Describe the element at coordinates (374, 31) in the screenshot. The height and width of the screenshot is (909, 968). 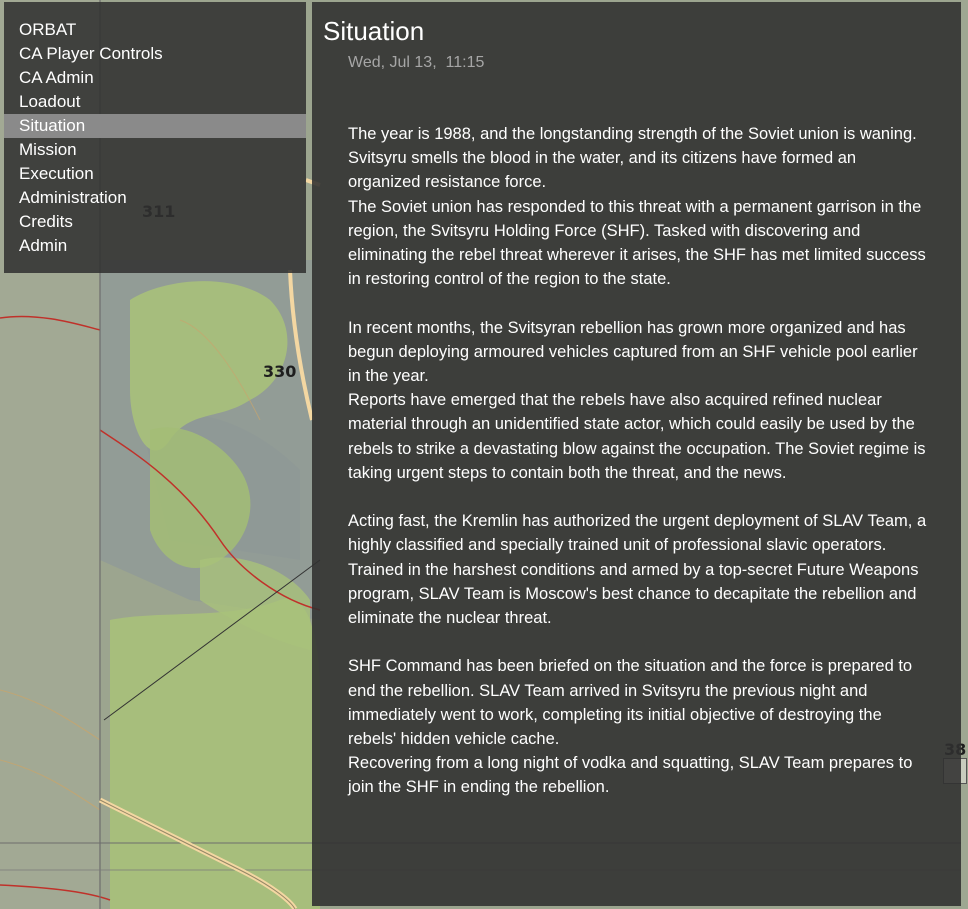
I see `page-title: Situation` at that location.